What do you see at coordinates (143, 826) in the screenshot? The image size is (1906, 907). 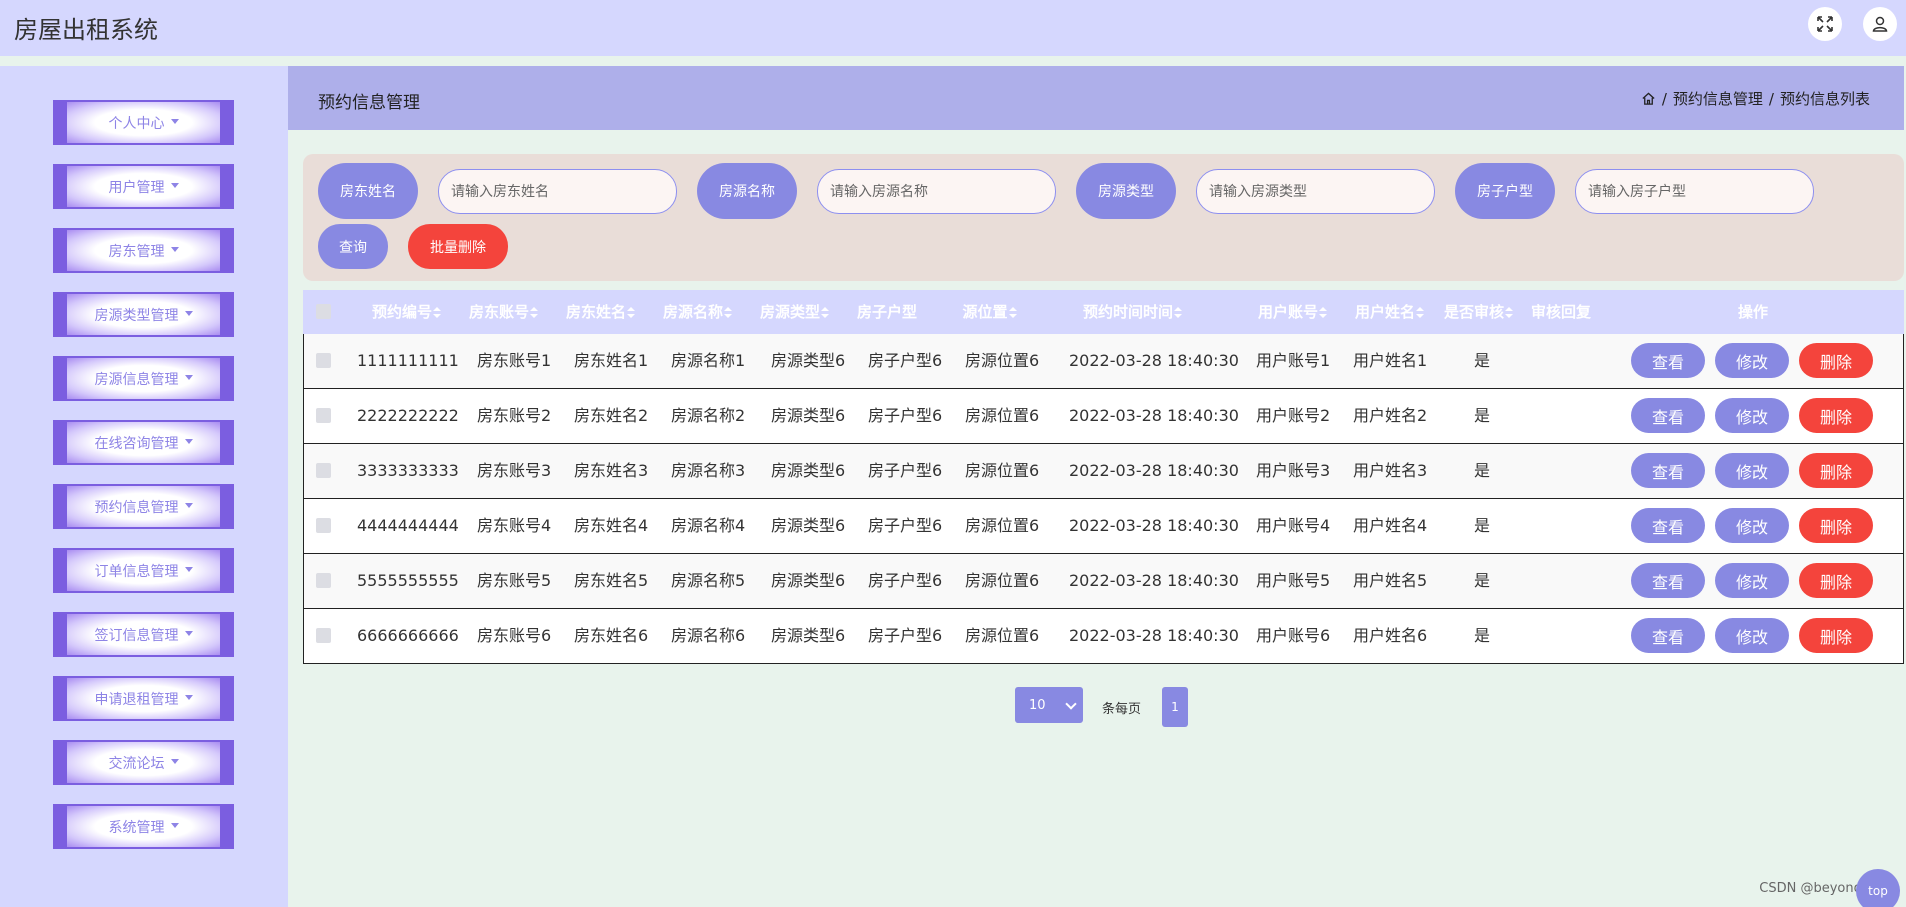 I see `sidebar-item: 系统管理` at bounding box center [143, 826].